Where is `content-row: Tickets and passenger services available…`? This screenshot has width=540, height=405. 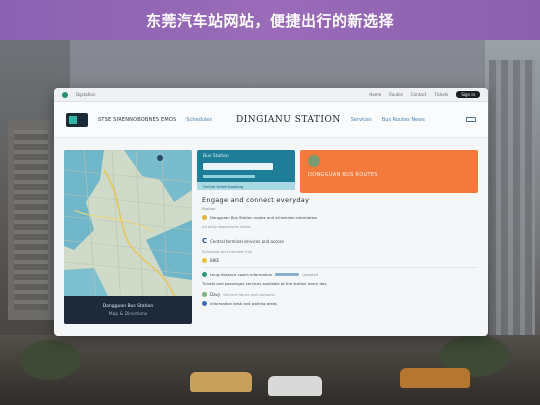 content-row: Tickets and passenger services available… is located at coordinates (340, 283).